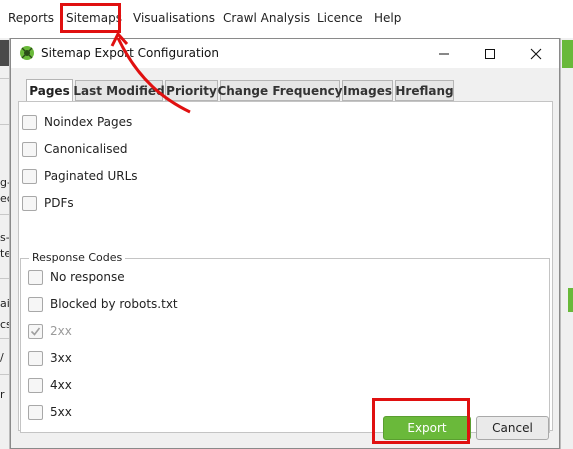  I want to click on pdfs-option: PDFs, so click(48, 203).